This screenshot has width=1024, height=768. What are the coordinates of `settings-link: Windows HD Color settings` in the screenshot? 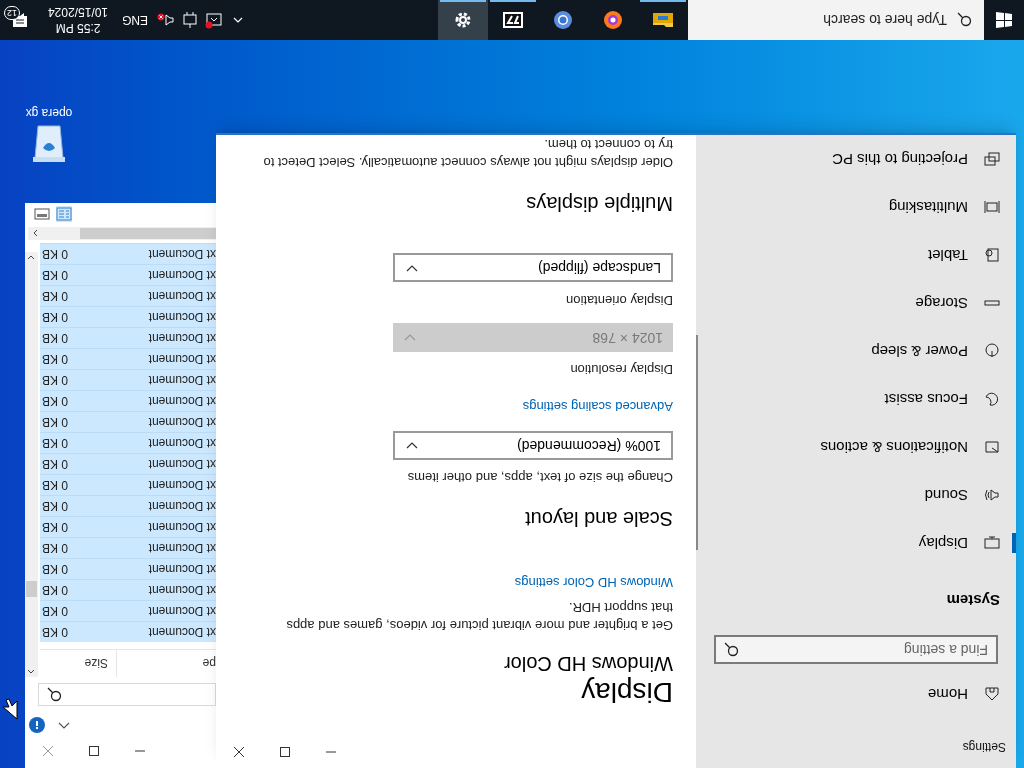 It's located at (593, 582).